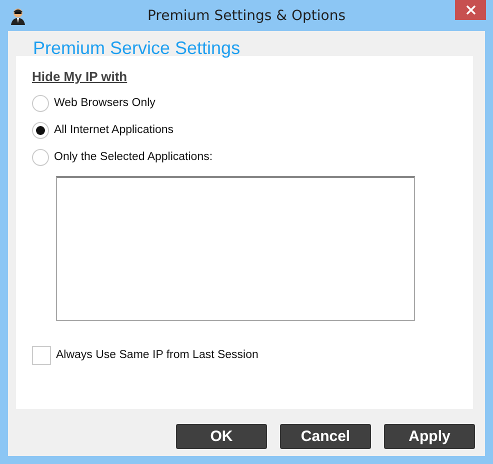 This screenshot has width=493, height=464. I want to click on dialog-button: Cancel, so click(325, 436).